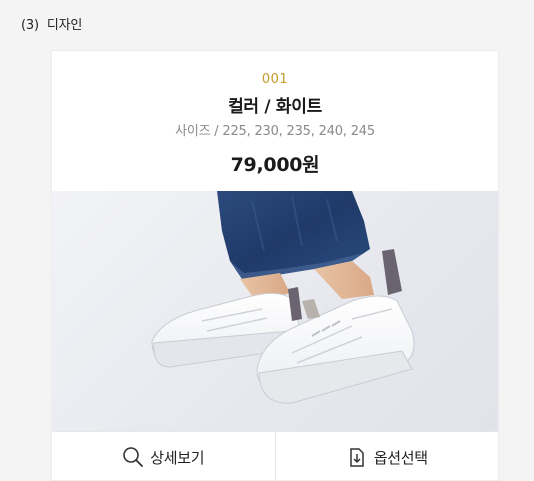 The height and width of the screenshot is (481, 534). I want to click on search-icon, so click(133, 457).